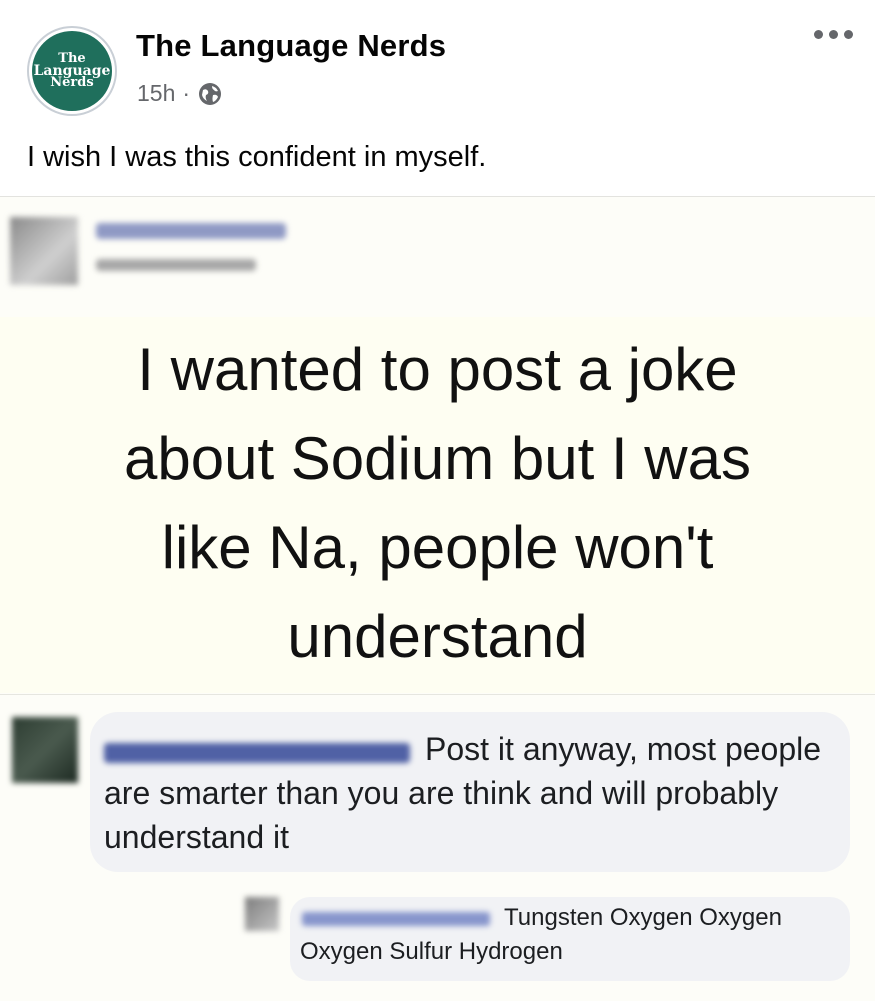 The height and width of the screenshot is (1001, 875). What do you see at coordinates (437, 458) in the screenshot?
I see `status-line: about Sodium but I was` at bounding box center [437, 458].